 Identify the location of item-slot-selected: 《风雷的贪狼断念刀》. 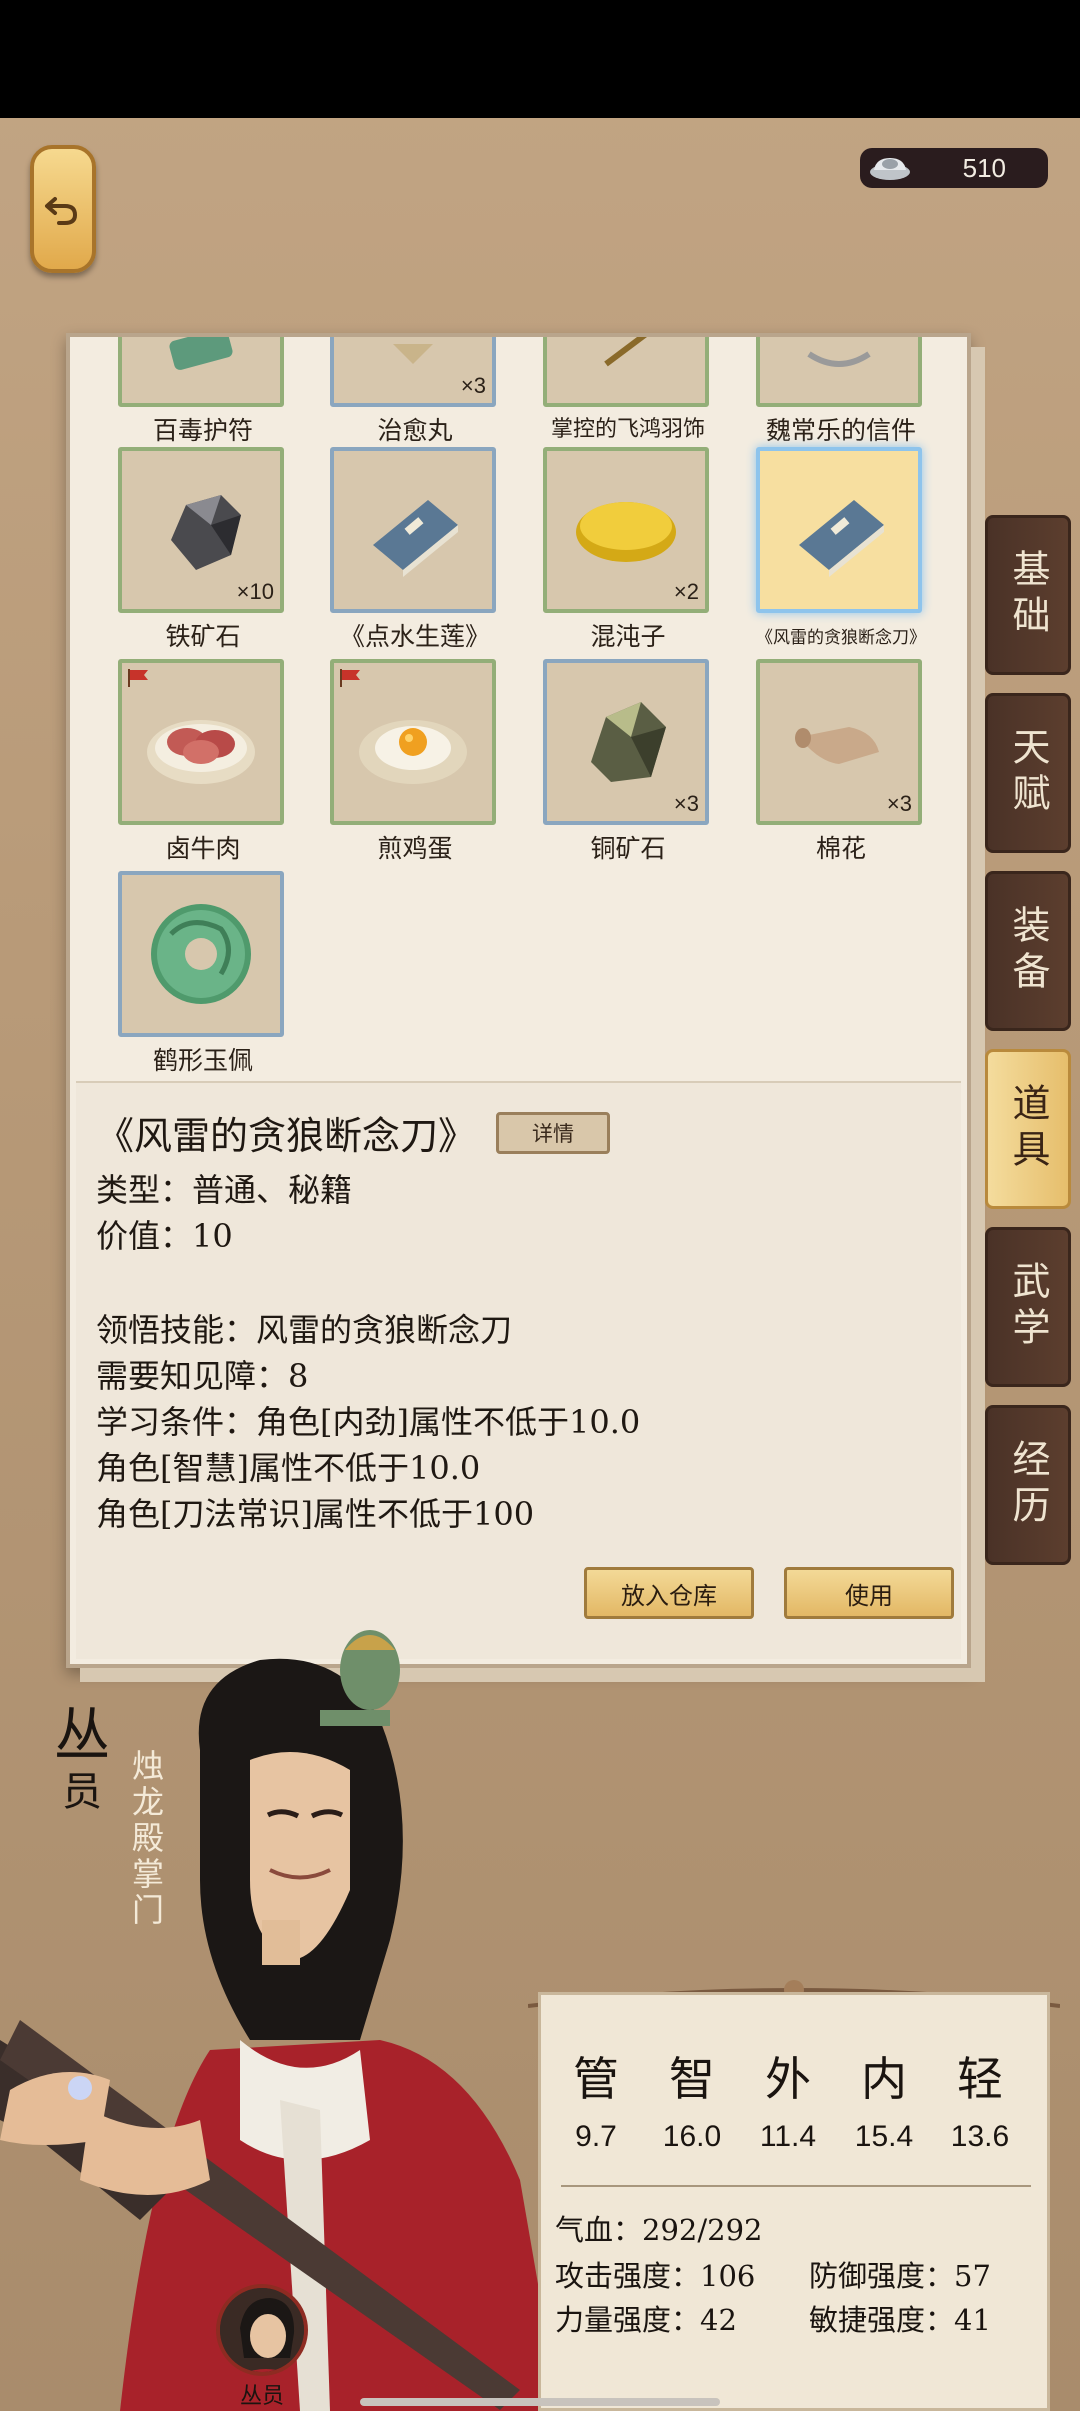
(841, 547).